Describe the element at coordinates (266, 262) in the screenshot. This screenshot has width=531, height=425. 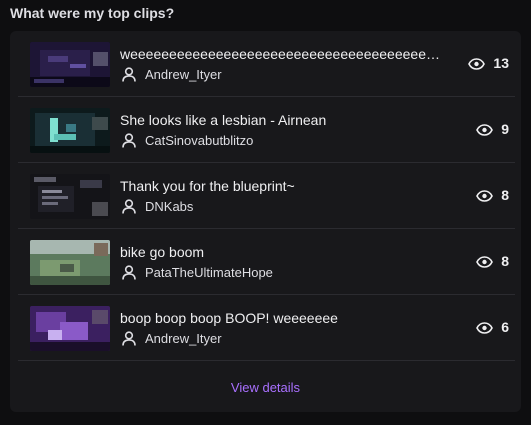
I see `clip-row: bike go boom PataTheUltimateHope 8` at that location.